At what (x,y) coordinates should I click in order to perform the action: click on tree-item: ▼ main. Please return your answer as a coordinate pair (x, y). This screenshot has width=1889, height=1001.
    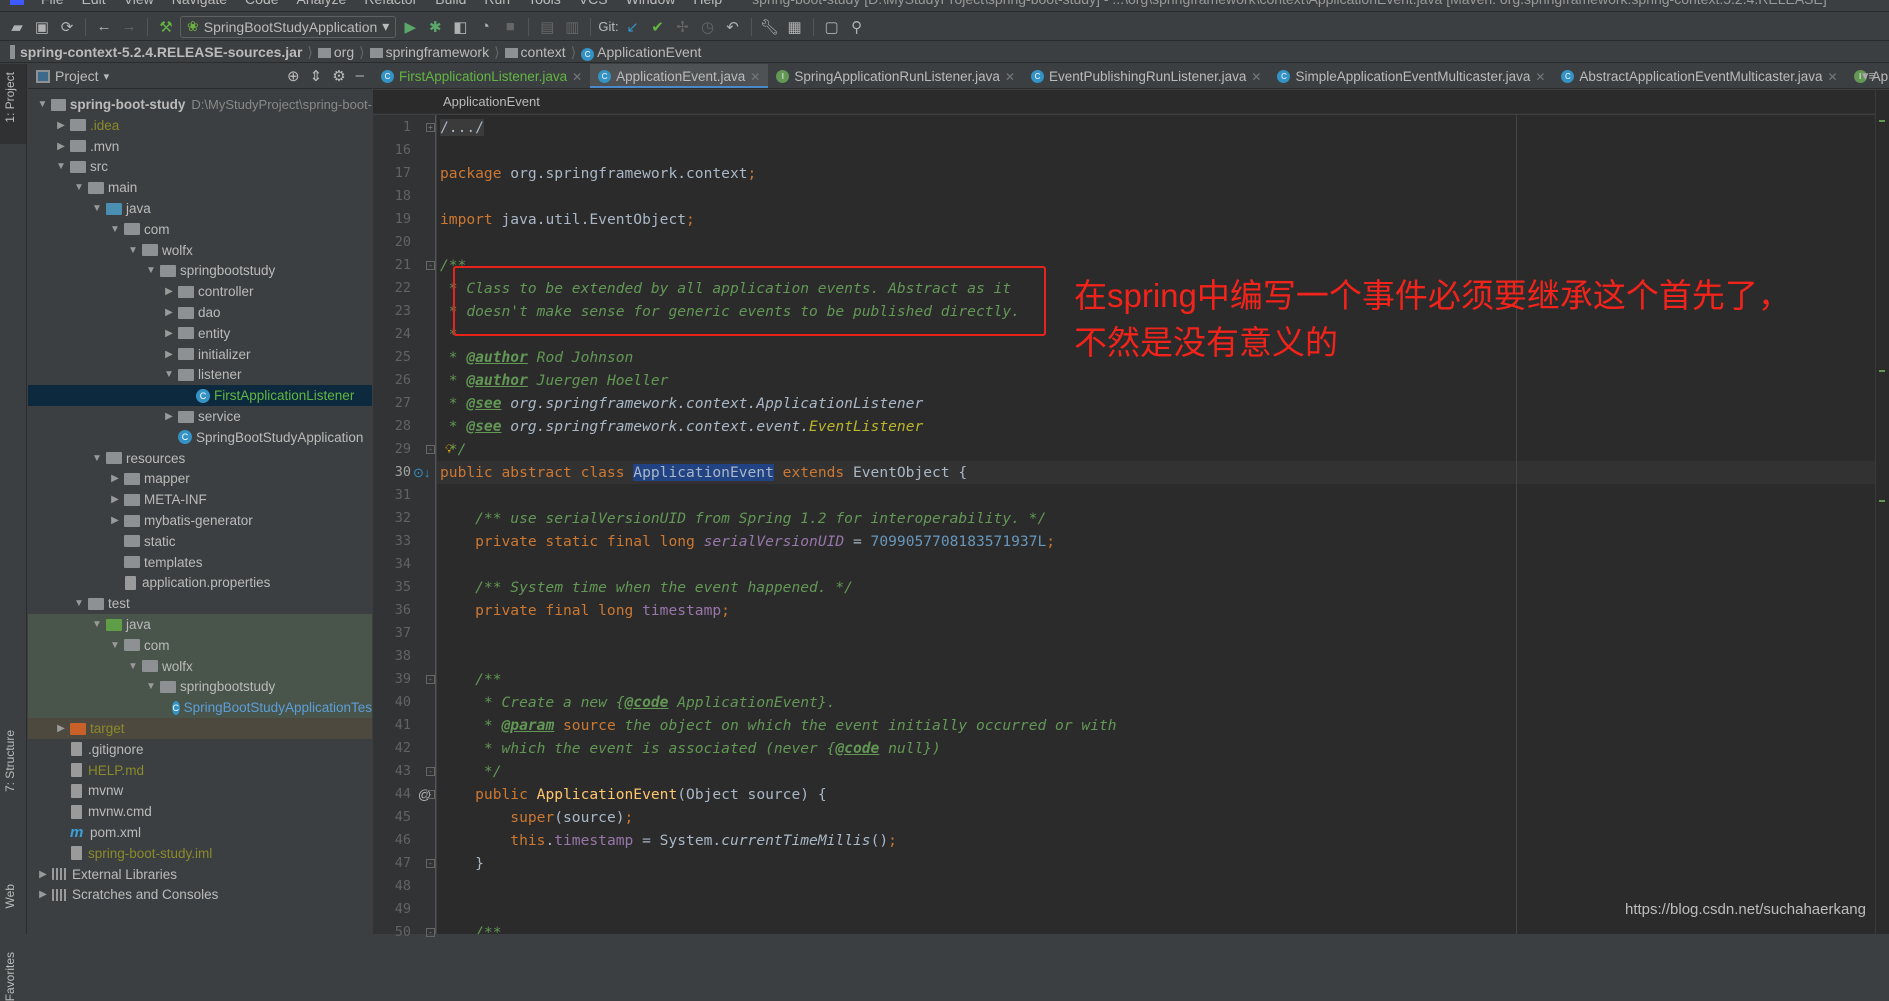
    Looking at the image, I should click on (200, 187).